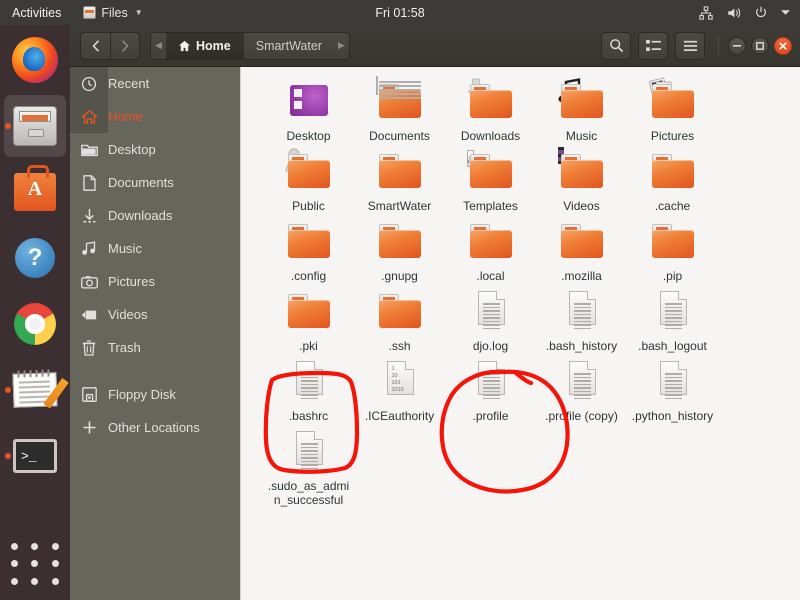 This screenshot has height=600, width=800. What do you see at coordinates (184, 45) in the screenshot?
I see `home-icon` at bounding box center [184, 45].